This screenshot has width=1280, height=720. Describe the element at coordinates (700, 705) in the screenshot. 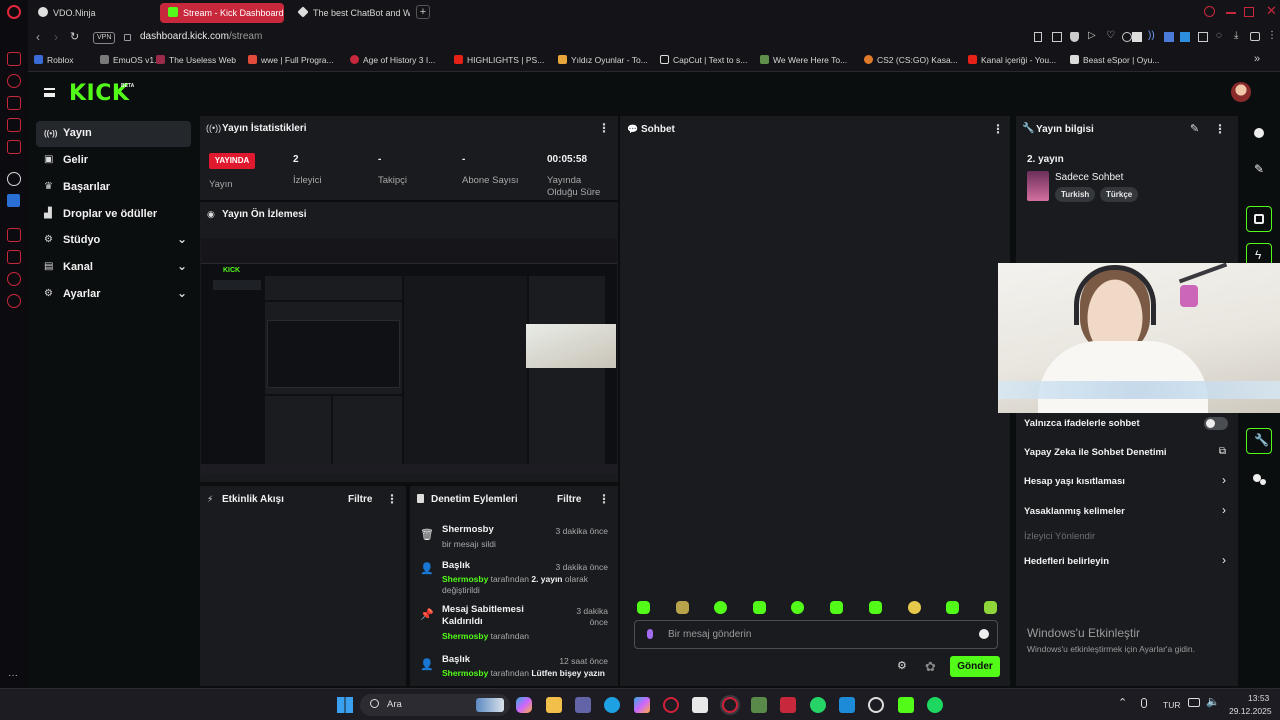

I see `store-icon` at that location.